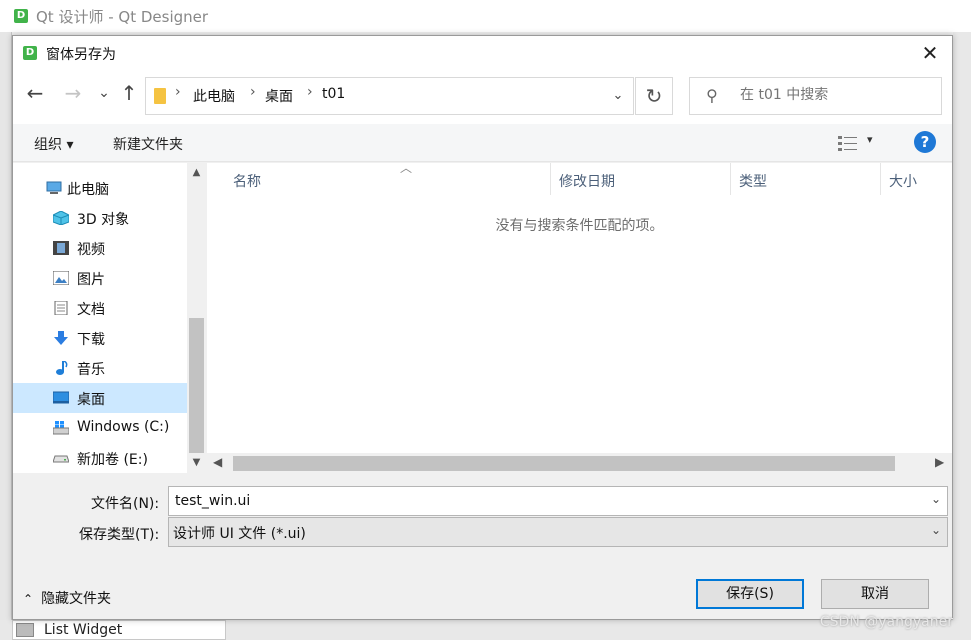 This screenshot has height=640, width=971. Describe the element at coordinates (641, 179) in the screenshot. I see `column-header-date-modified: 修改日期` at that location.